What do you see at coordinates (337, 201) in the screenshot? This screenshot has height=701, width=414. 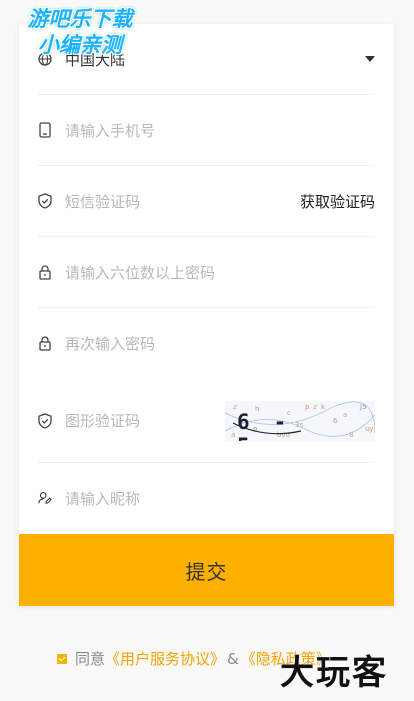 I see `get-code-button: 获取验证码` at bounding box center [337, 201].